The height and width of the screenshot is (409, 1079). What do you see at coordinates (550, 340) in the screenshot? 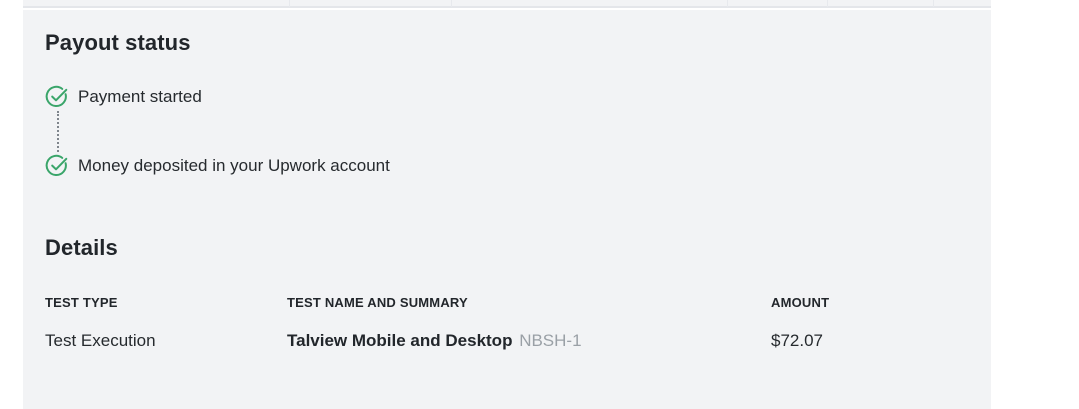
I see `test-code: NBSH-1` at bounding box center [550, 340].